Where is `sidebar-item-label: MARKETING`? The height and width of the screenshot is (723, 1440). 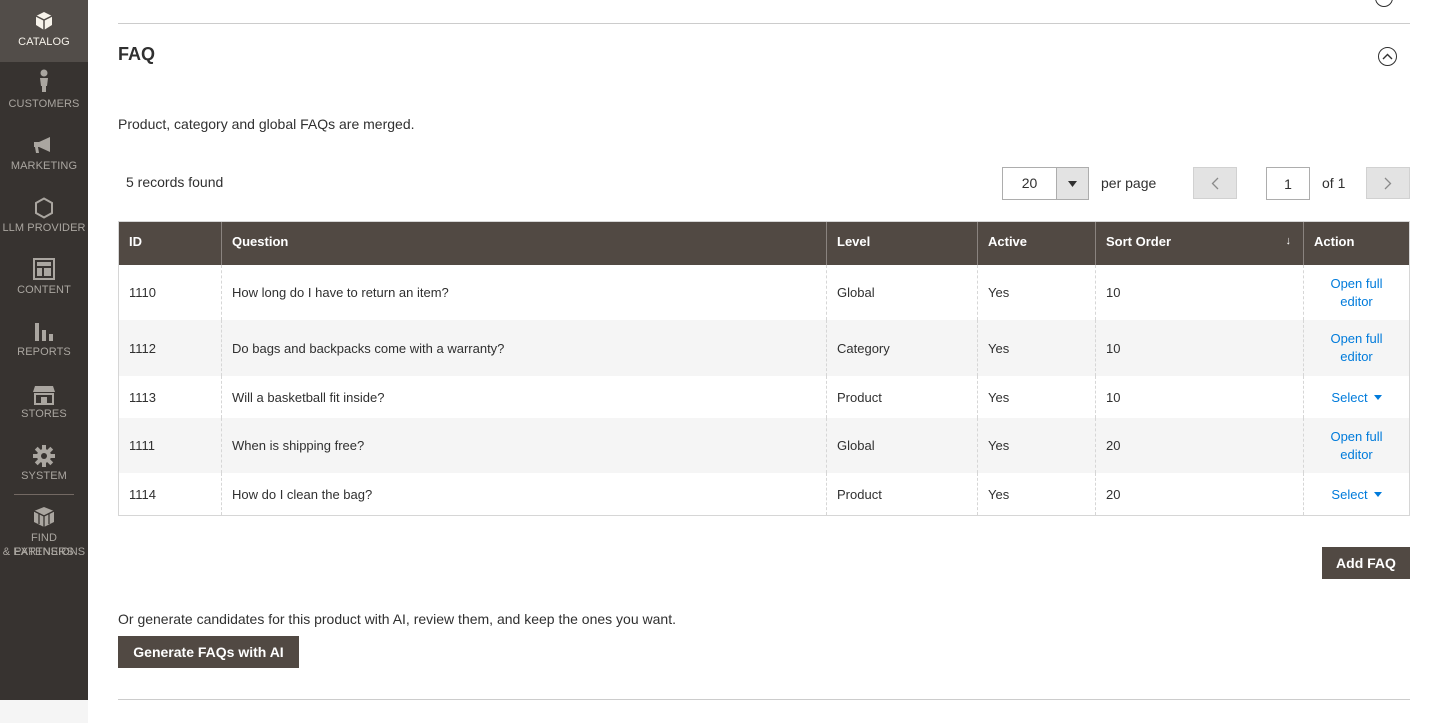 sidebar-item-label: MARKETING is located at coordinates (44, 166).